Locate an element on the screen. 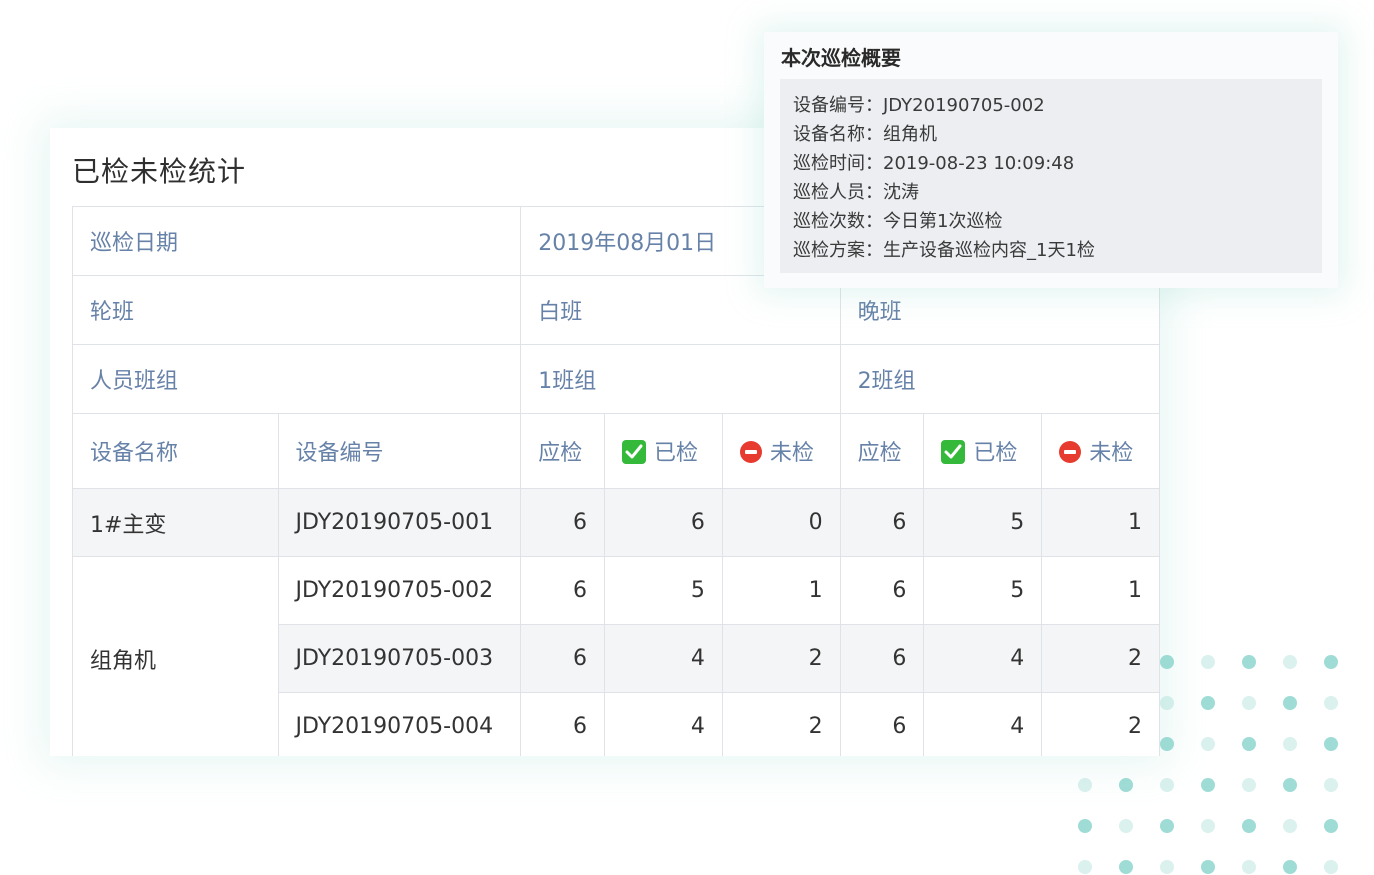  s1-done-cell: 5 is located at coordinates (663, 590).